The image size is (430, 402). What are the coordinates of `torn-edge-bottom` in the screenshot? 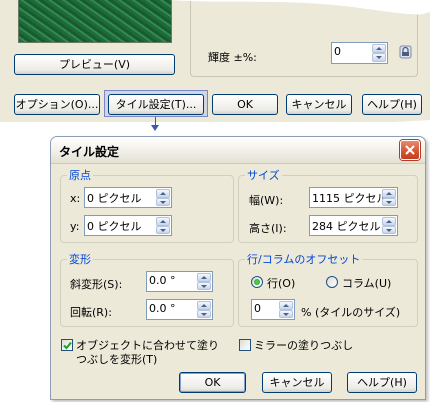 It's located at (215, 123).